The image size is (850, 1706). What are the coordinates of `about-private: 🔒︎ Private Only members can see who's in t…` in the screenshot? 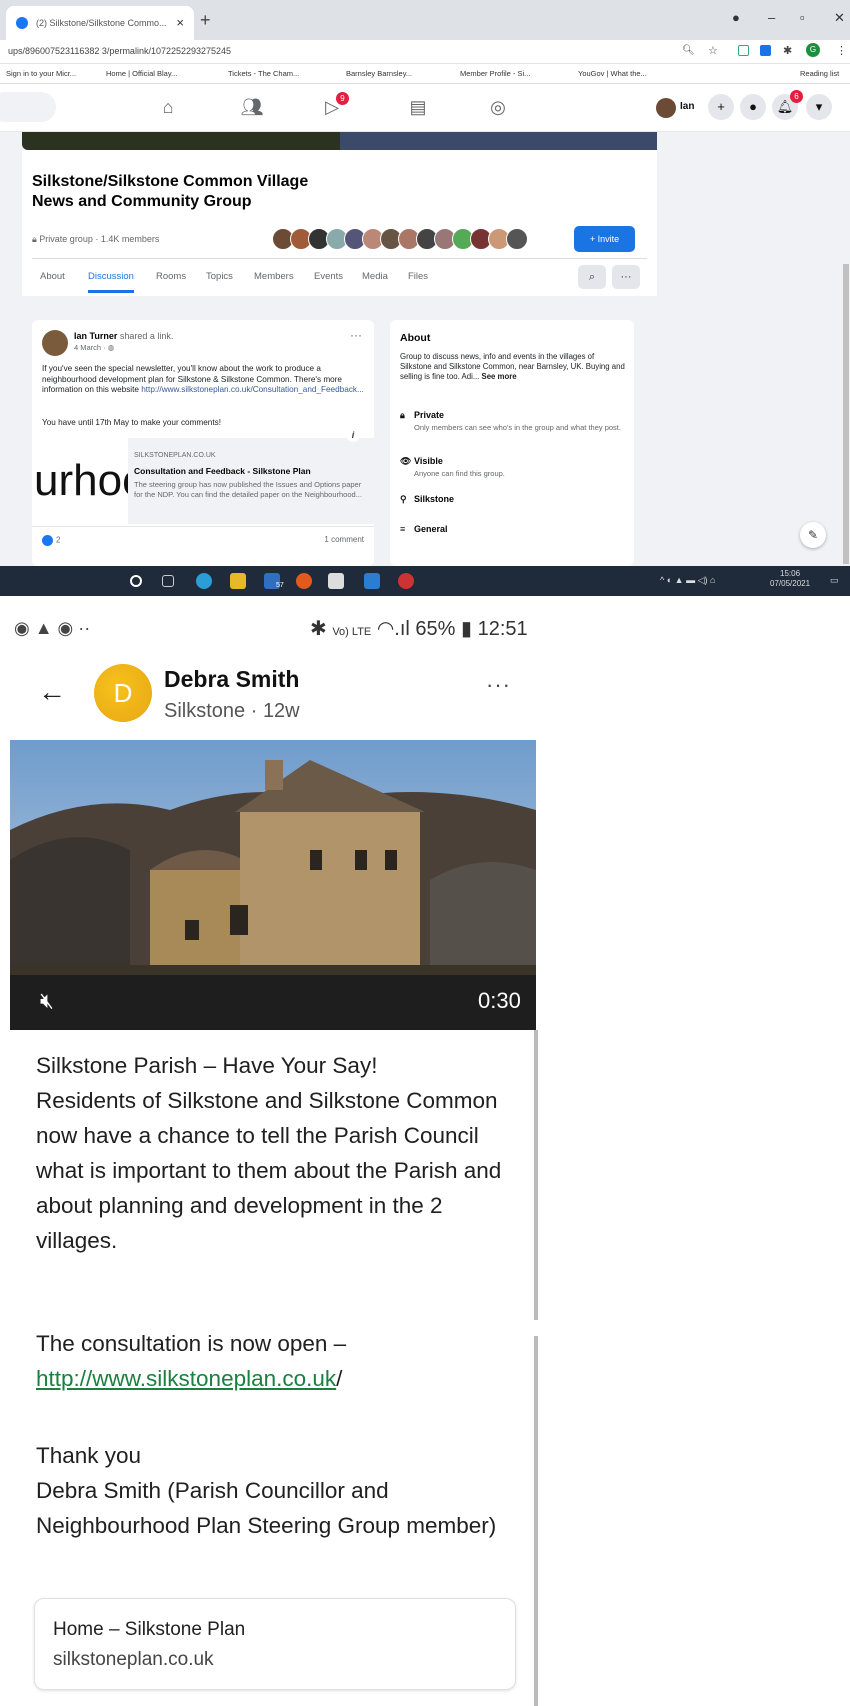 It's located at (510, 421).